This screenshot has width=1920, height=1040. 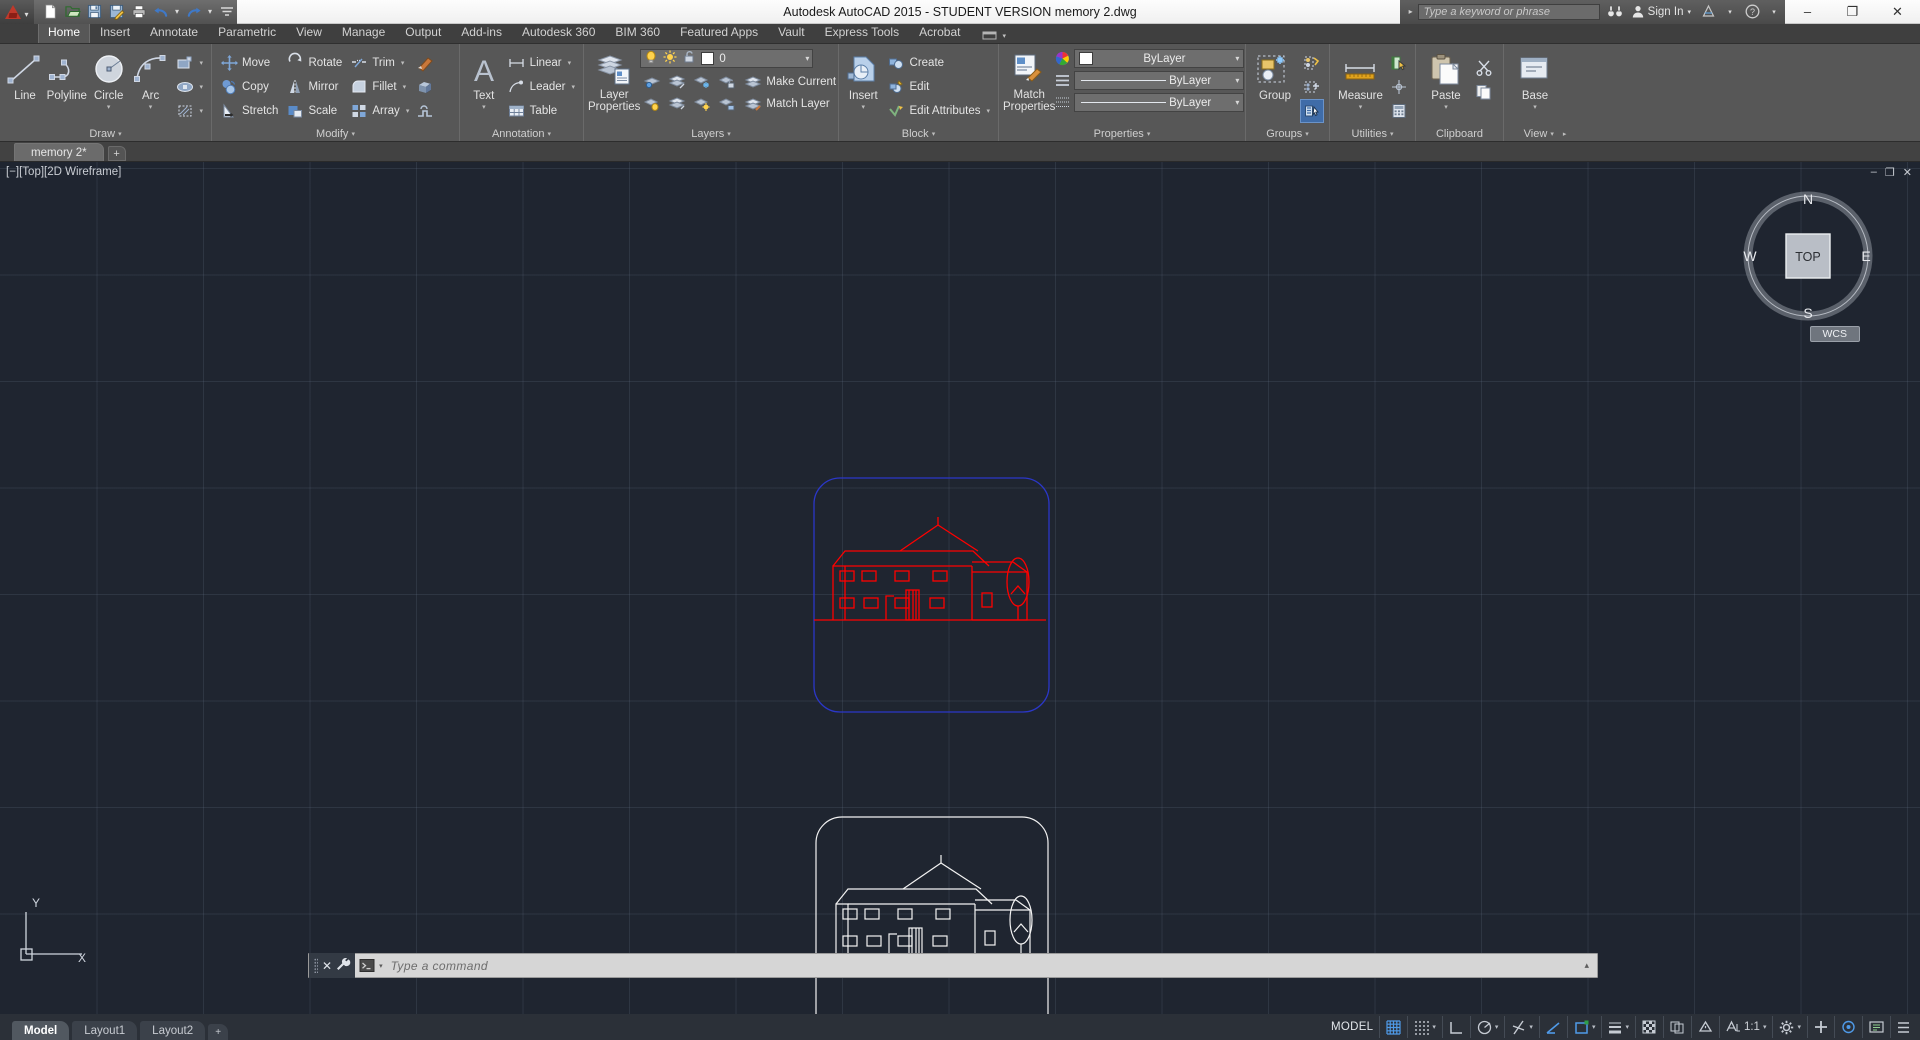 I want to click on isometric-drafting-toggle: ▾, so click(x=1521, y=1027).